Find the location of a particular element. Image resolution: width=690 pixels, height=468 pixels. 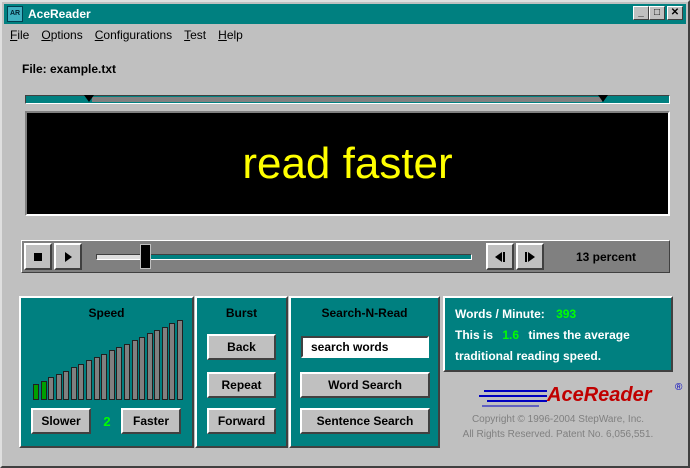

search-title: Search-N-Read is located at coordinates (364, 313).